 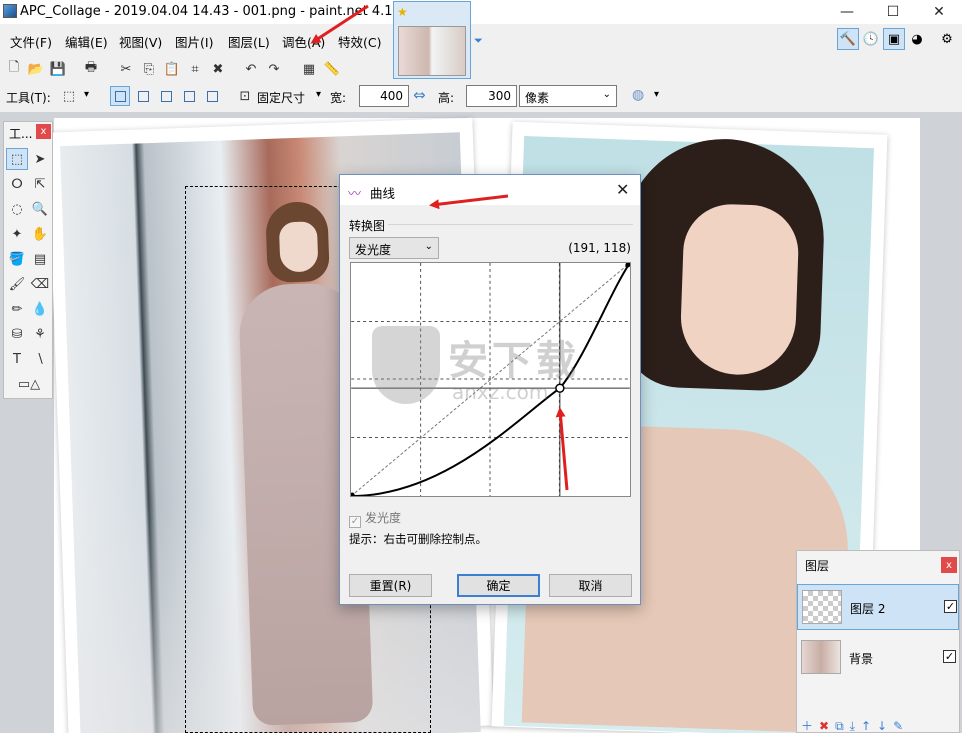 I want to click on new-file-icon: 🗋, so click(x=14, y=69).